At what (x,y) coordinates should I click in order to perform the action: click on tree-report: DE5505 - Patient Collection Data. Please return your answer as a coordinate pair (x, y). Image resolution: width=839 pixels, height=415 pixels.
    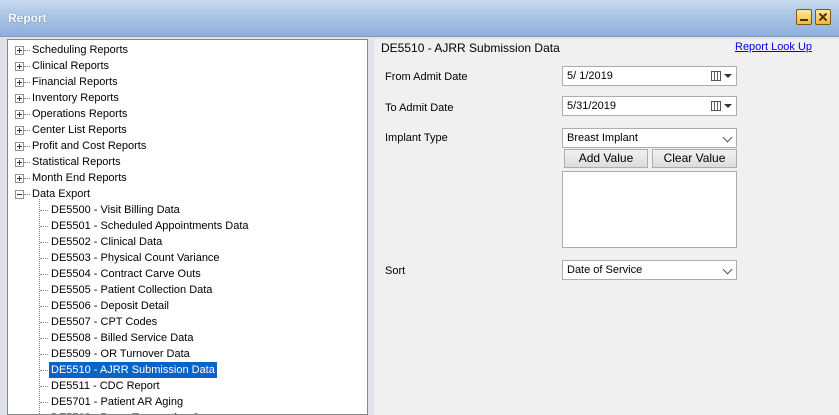
    Looking at the image, I should click on (131, 290).